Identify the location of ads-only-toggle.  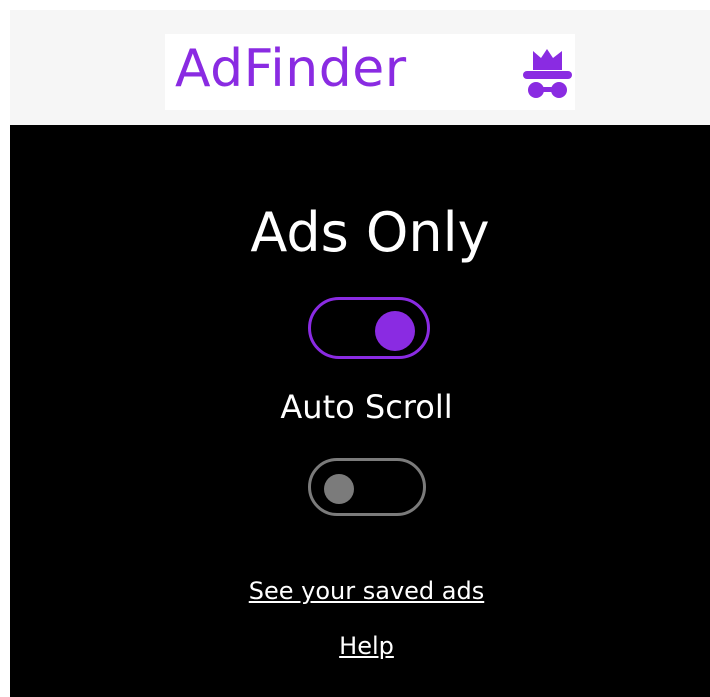
(369, 328).